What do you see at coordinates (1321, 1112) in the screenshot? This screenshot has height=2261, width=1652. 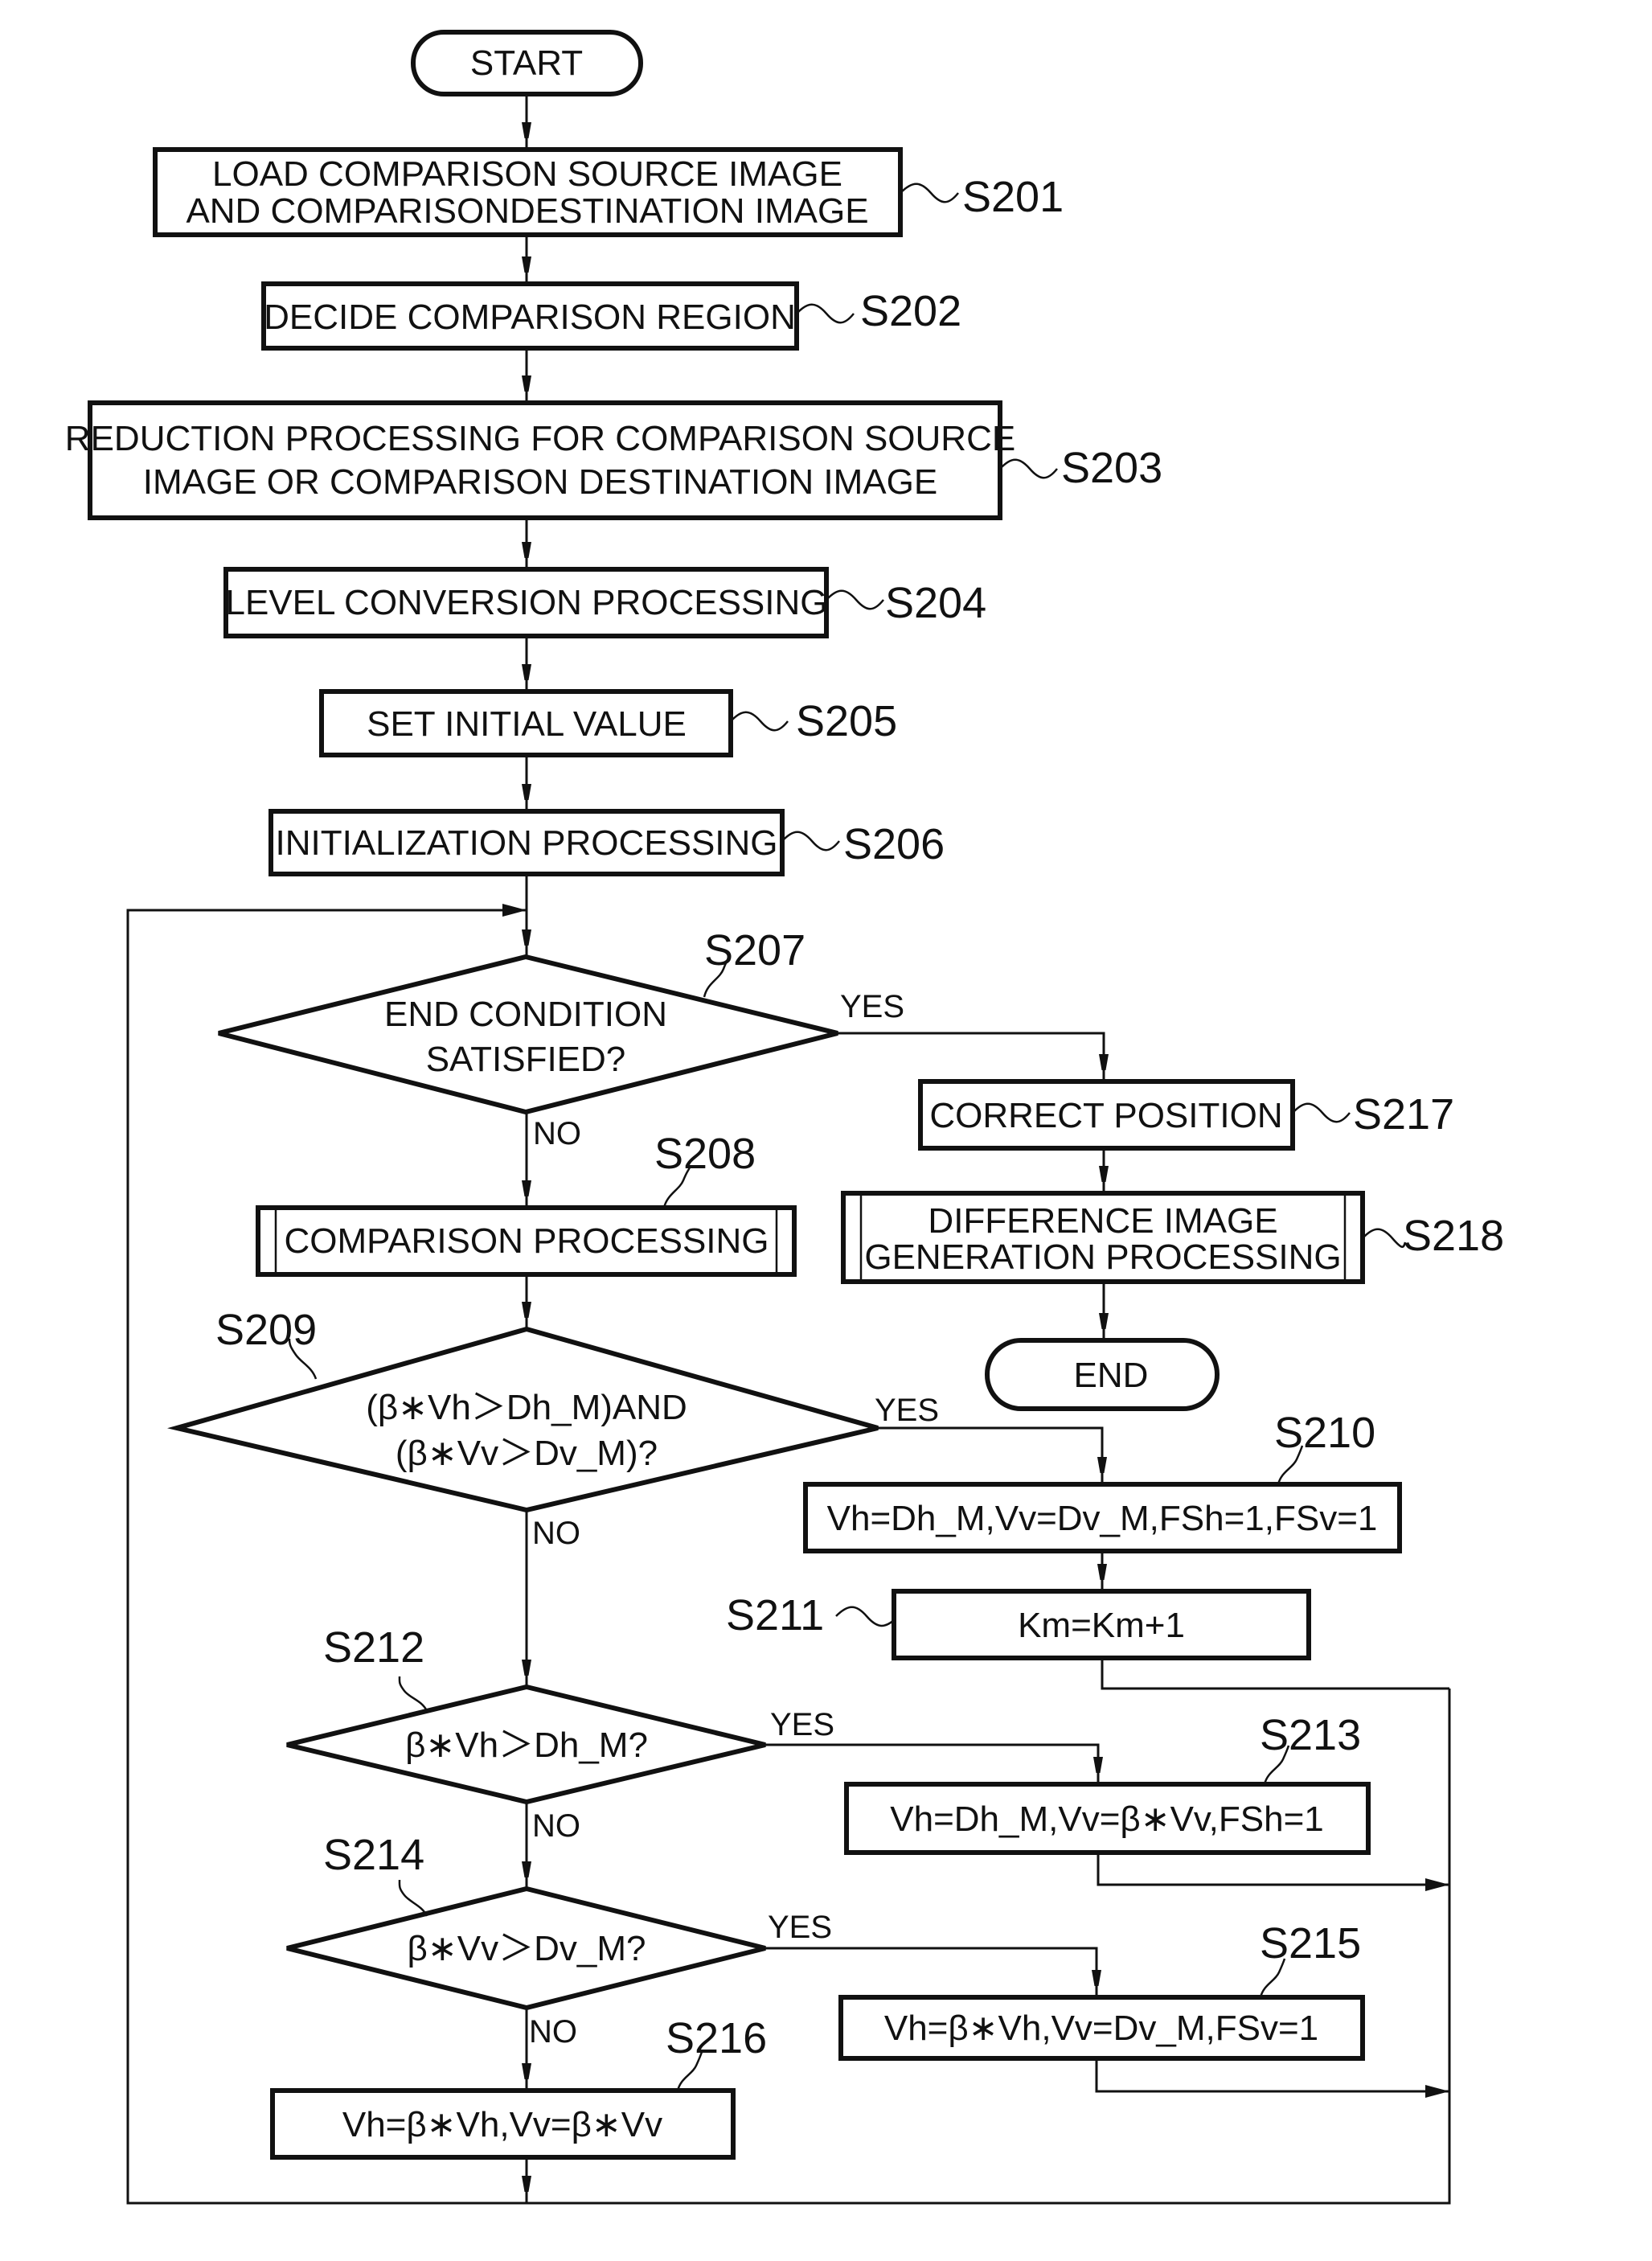 I see `leader-s217` at bounding box center [1321, 1112].